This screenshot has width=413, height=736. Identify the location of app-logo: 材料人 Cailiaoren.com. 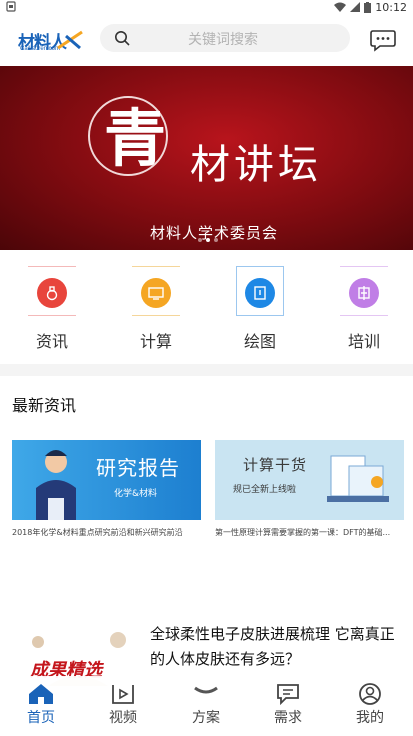
(51, 41).